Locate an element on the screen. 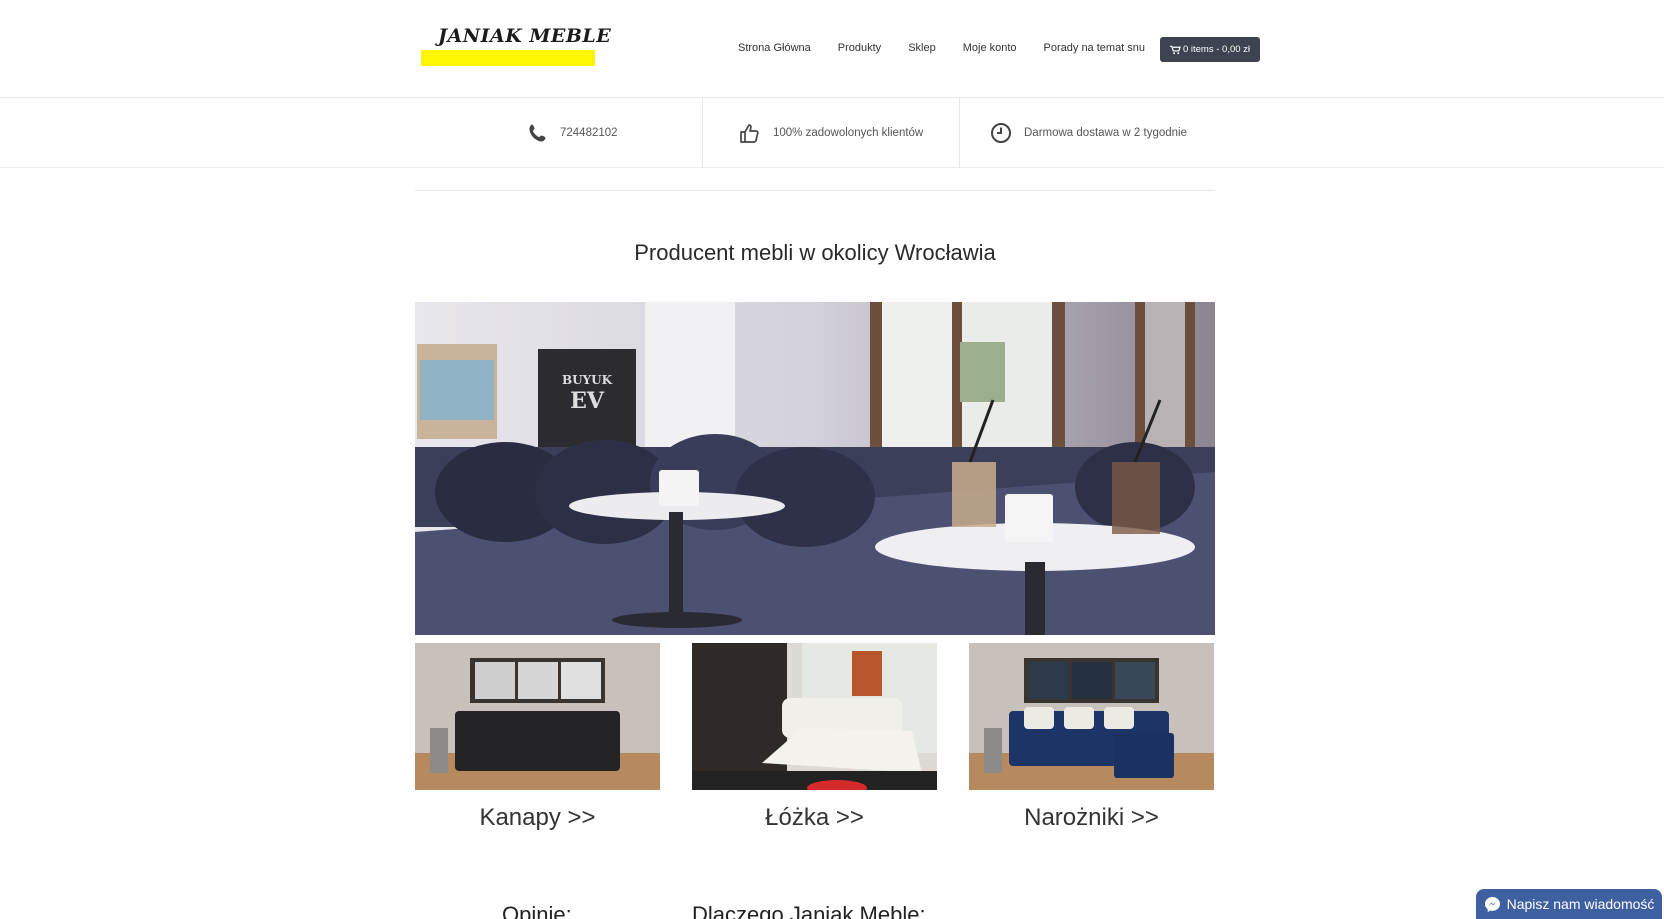 The image size is (1664, 919). messenger-chat-button: Napisz nam wiadomość is located at coordinates (1569, 904).